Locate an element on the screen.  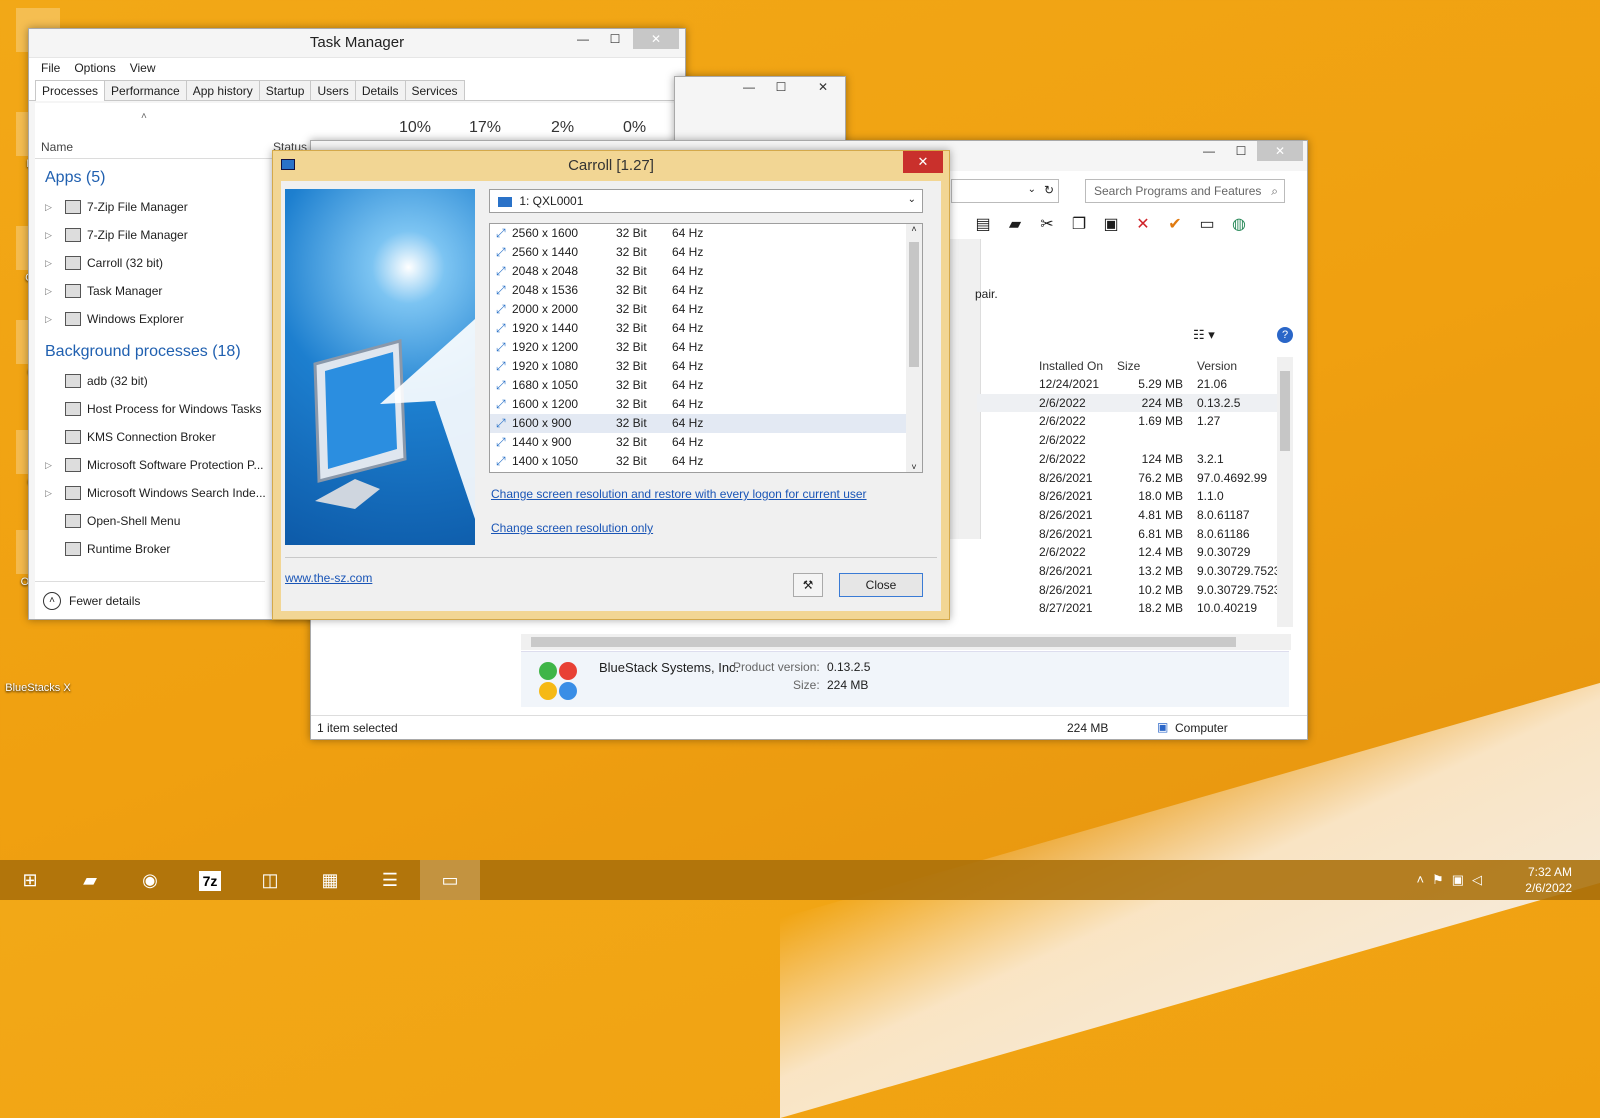
menu-options: Options is located at coordinates (94, 67).